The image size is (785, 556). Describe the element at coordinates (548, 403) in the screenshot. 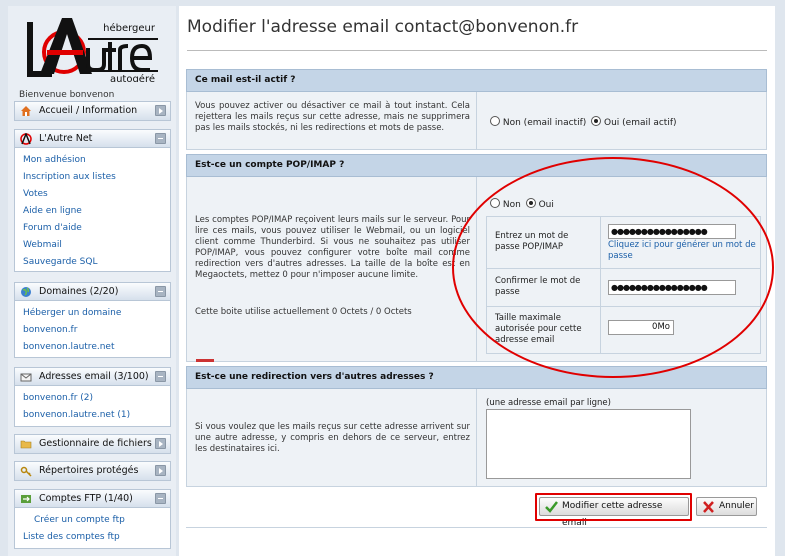

I see `redirect-hint: (une adresse email par ligne)` at that location.